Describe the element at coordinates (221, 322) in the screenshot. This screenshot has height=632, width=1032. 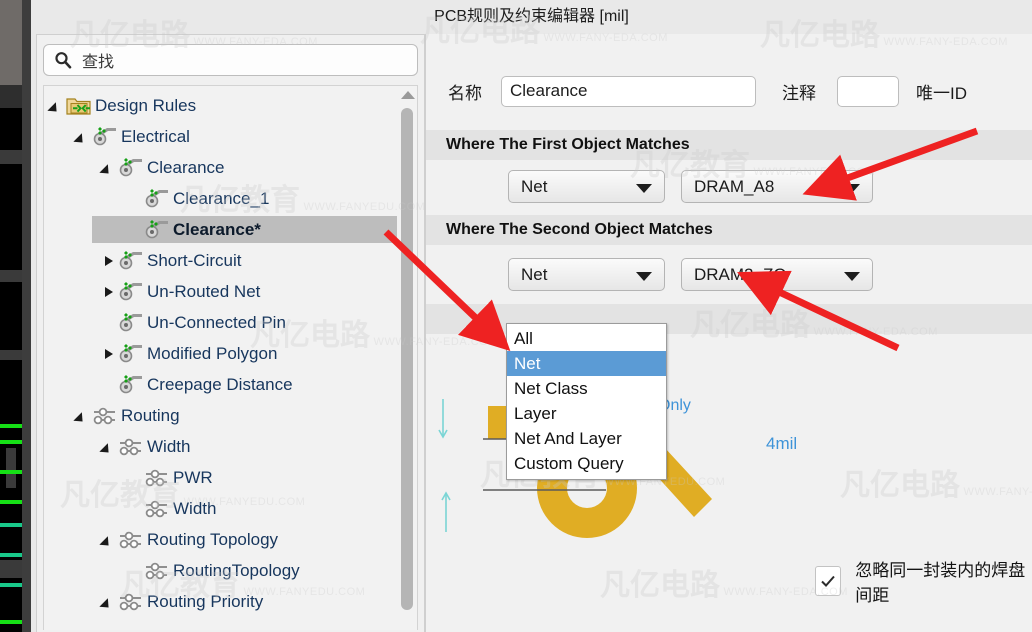
I see `tree-item-un-connected-pin: Un-Connected Pin` at that location.